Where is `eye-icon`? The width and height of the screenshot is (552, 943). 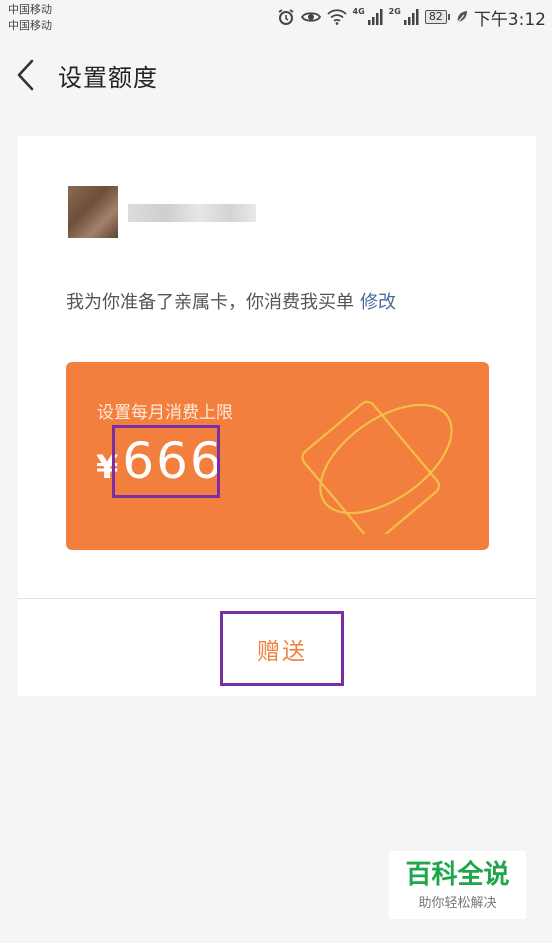 eye-icon is located at coordinates (310, 17).